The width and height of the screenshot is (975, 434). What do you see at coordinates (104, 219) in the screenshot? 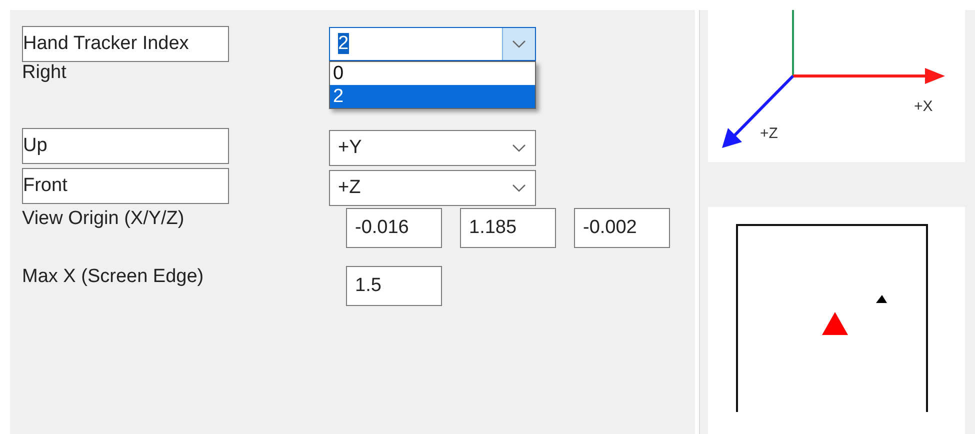
I see `setting-label: View Origin (X/Y/Z)` at bounding box center [104, 219].